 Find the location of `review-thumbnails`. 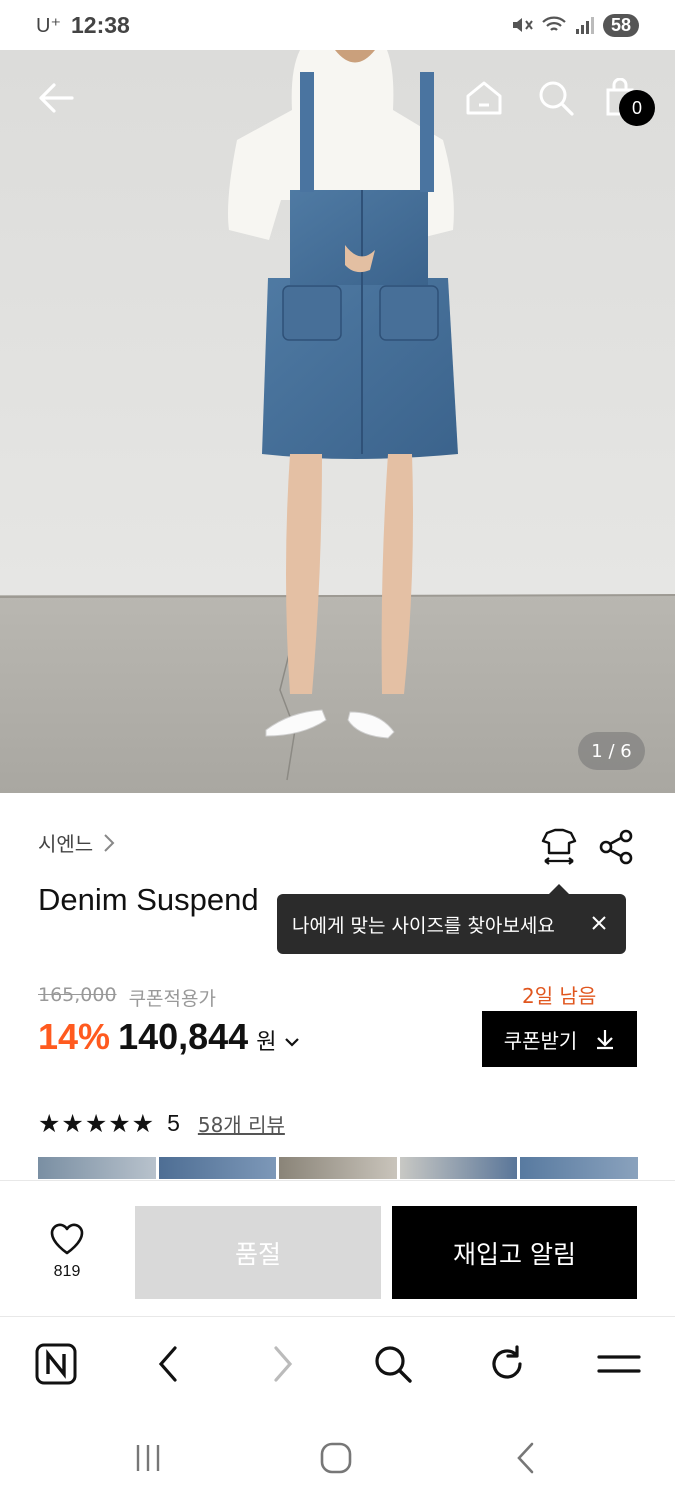

review-thumbnails is located at coordinates (338, 1168).